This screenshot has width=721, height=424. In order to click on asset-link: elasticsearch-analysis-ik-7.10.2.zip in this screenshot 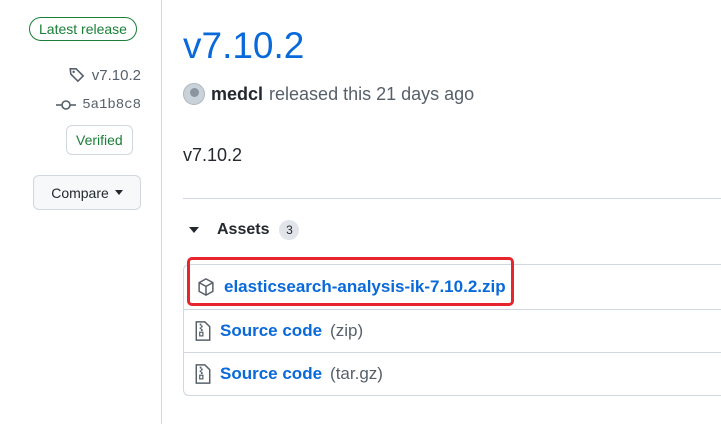, I will do `click(365, 287)`.